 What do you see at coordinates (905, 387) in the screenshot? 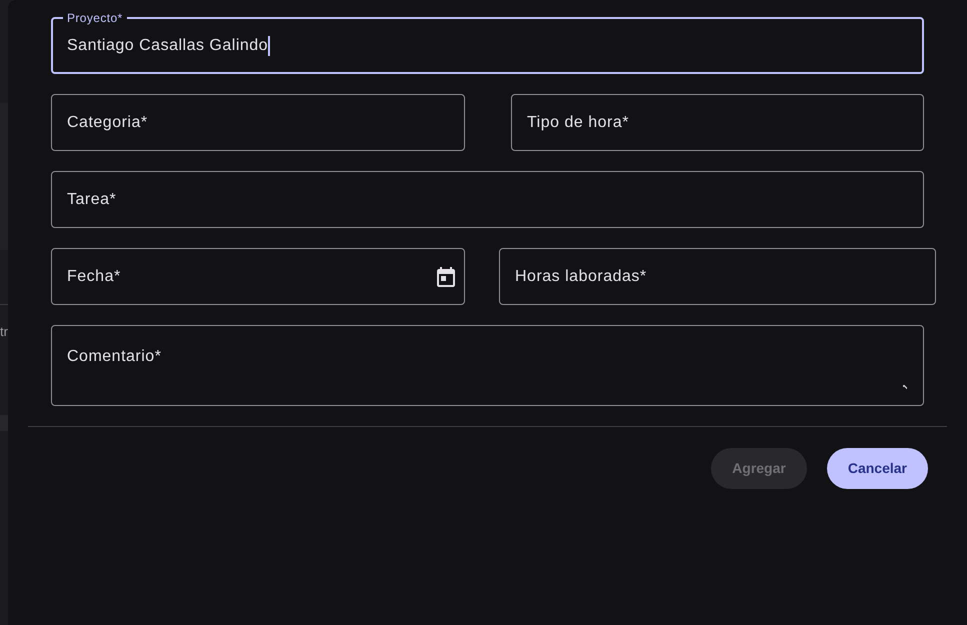
I see `resize-handle-icon` at bounding box center [905, 387].